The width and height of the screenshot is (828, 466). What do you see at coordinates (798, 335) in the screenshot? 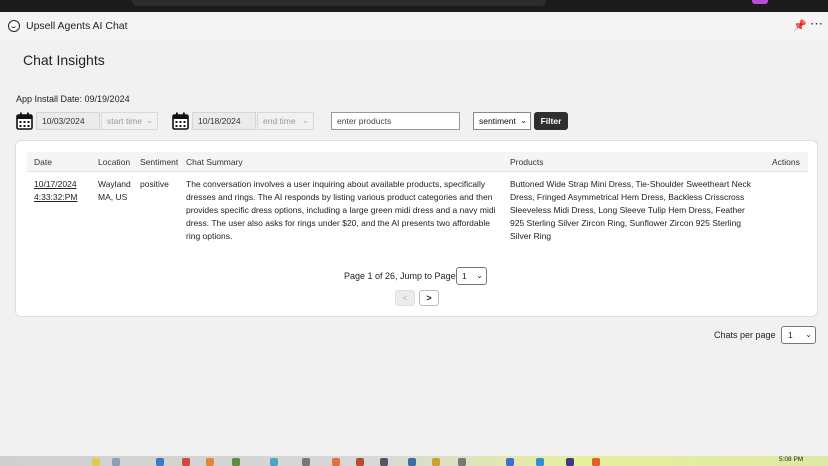
I see `chats-per-page-select: 1 ⌄` at bounding box center [798, 335].